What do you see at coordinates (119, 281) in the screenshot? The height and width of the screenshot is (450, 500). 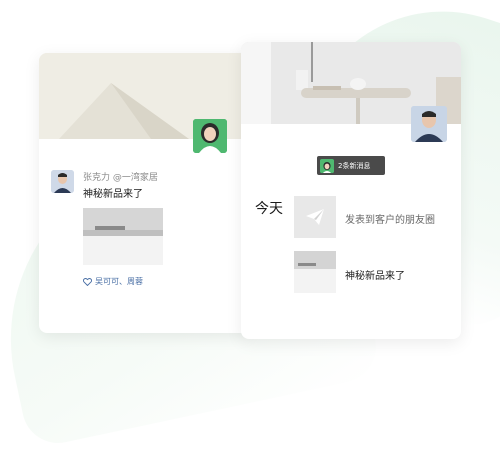 I see `likes-names: 吴可可、周蓉` at bounding box center [119, 281].